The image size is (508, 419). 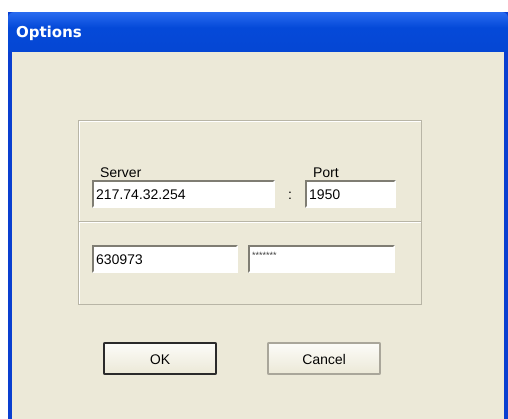 What do you see at coordinates (321, 259) in the screenshot?
I see `password-field: *******` at bounding box center [321, 259].